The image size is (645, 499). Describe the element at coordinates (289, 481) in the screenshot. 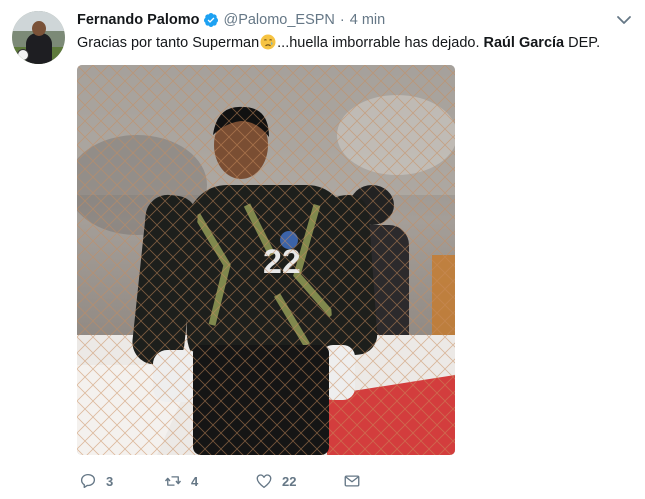

I see `like-count: 22` at that location.